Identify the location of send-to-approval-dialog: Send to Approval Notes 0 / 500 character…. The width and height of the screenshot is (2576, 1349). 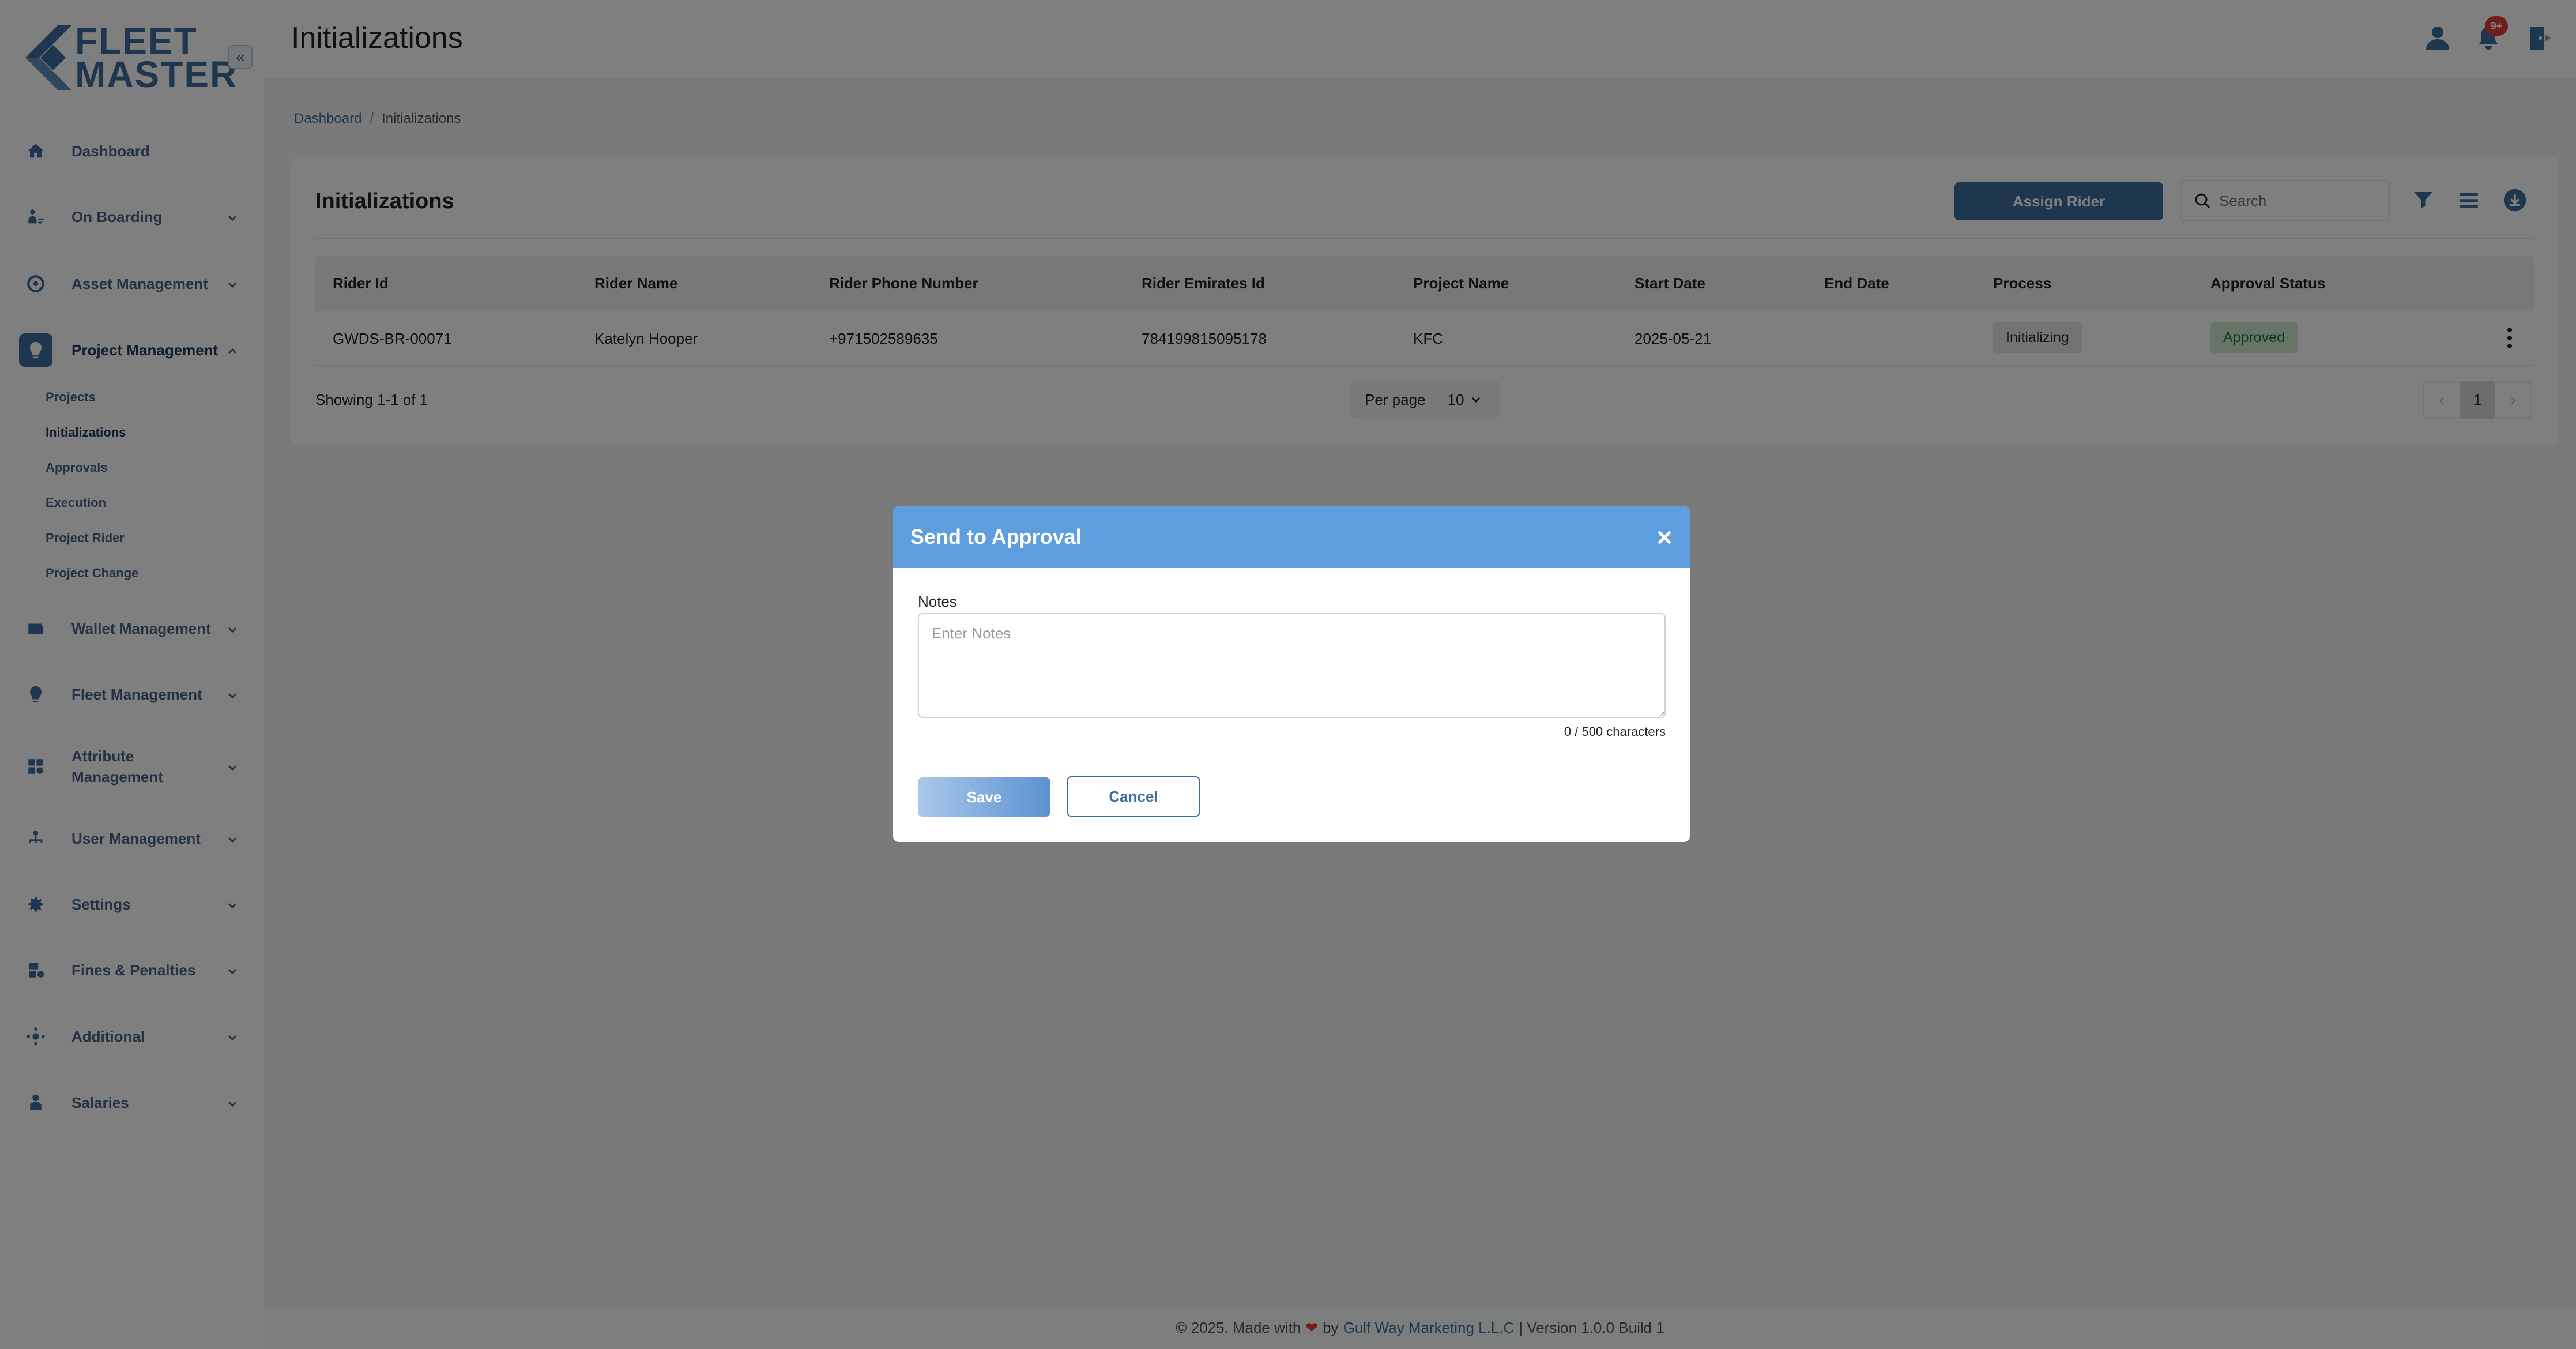
(1291, 674).